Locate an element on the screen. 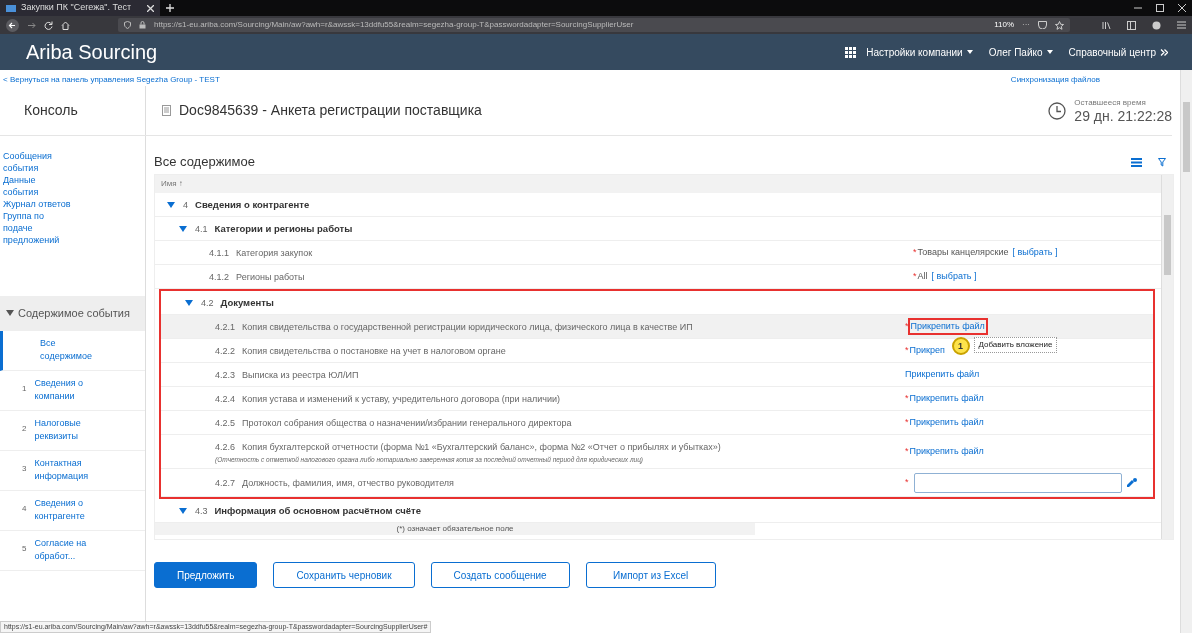  maximize-icon is located at coordinates (1160, 8).